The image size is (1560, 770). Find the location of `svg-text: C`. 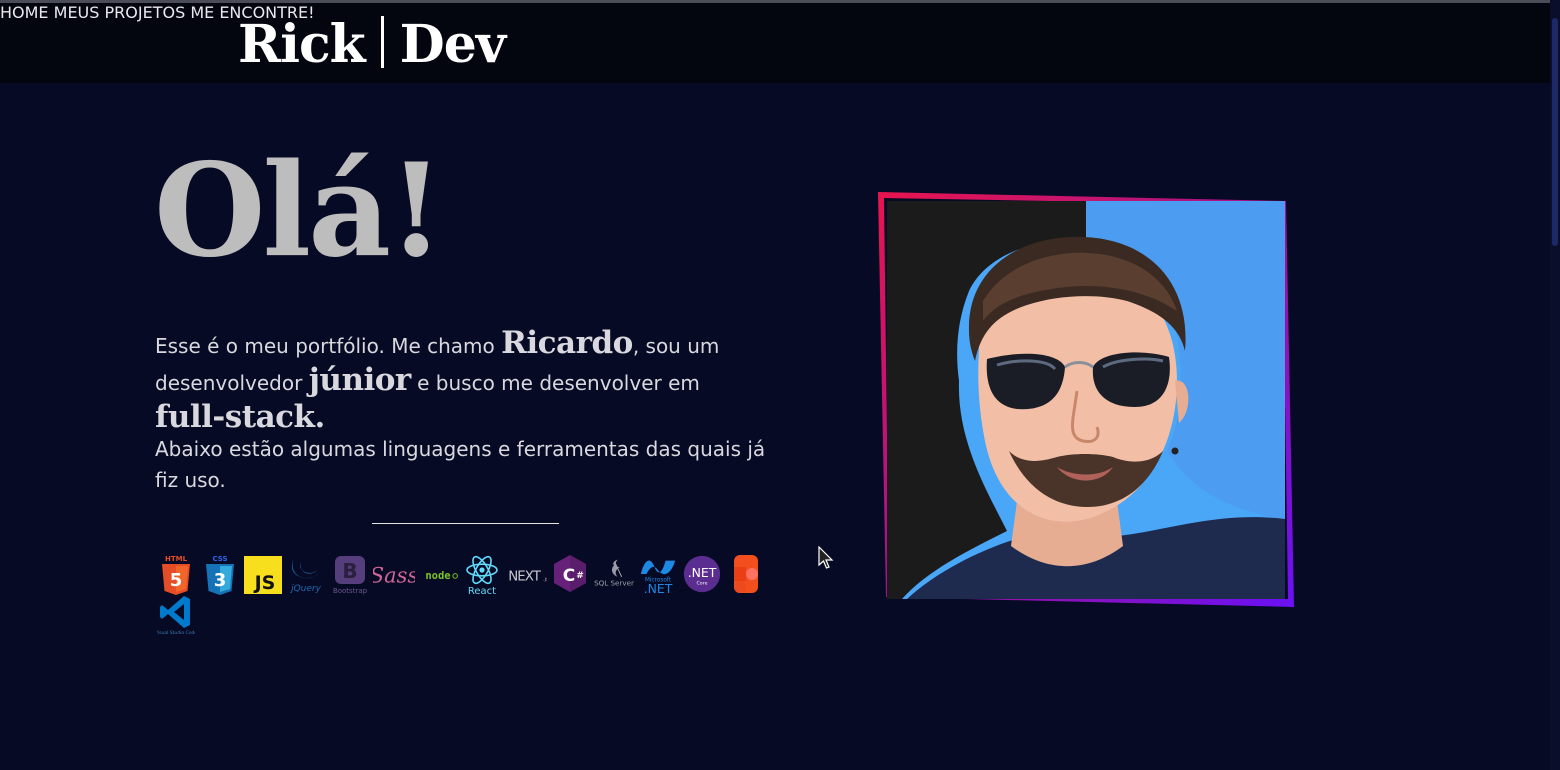

svg-text: C is located at coordinates (569, 576).